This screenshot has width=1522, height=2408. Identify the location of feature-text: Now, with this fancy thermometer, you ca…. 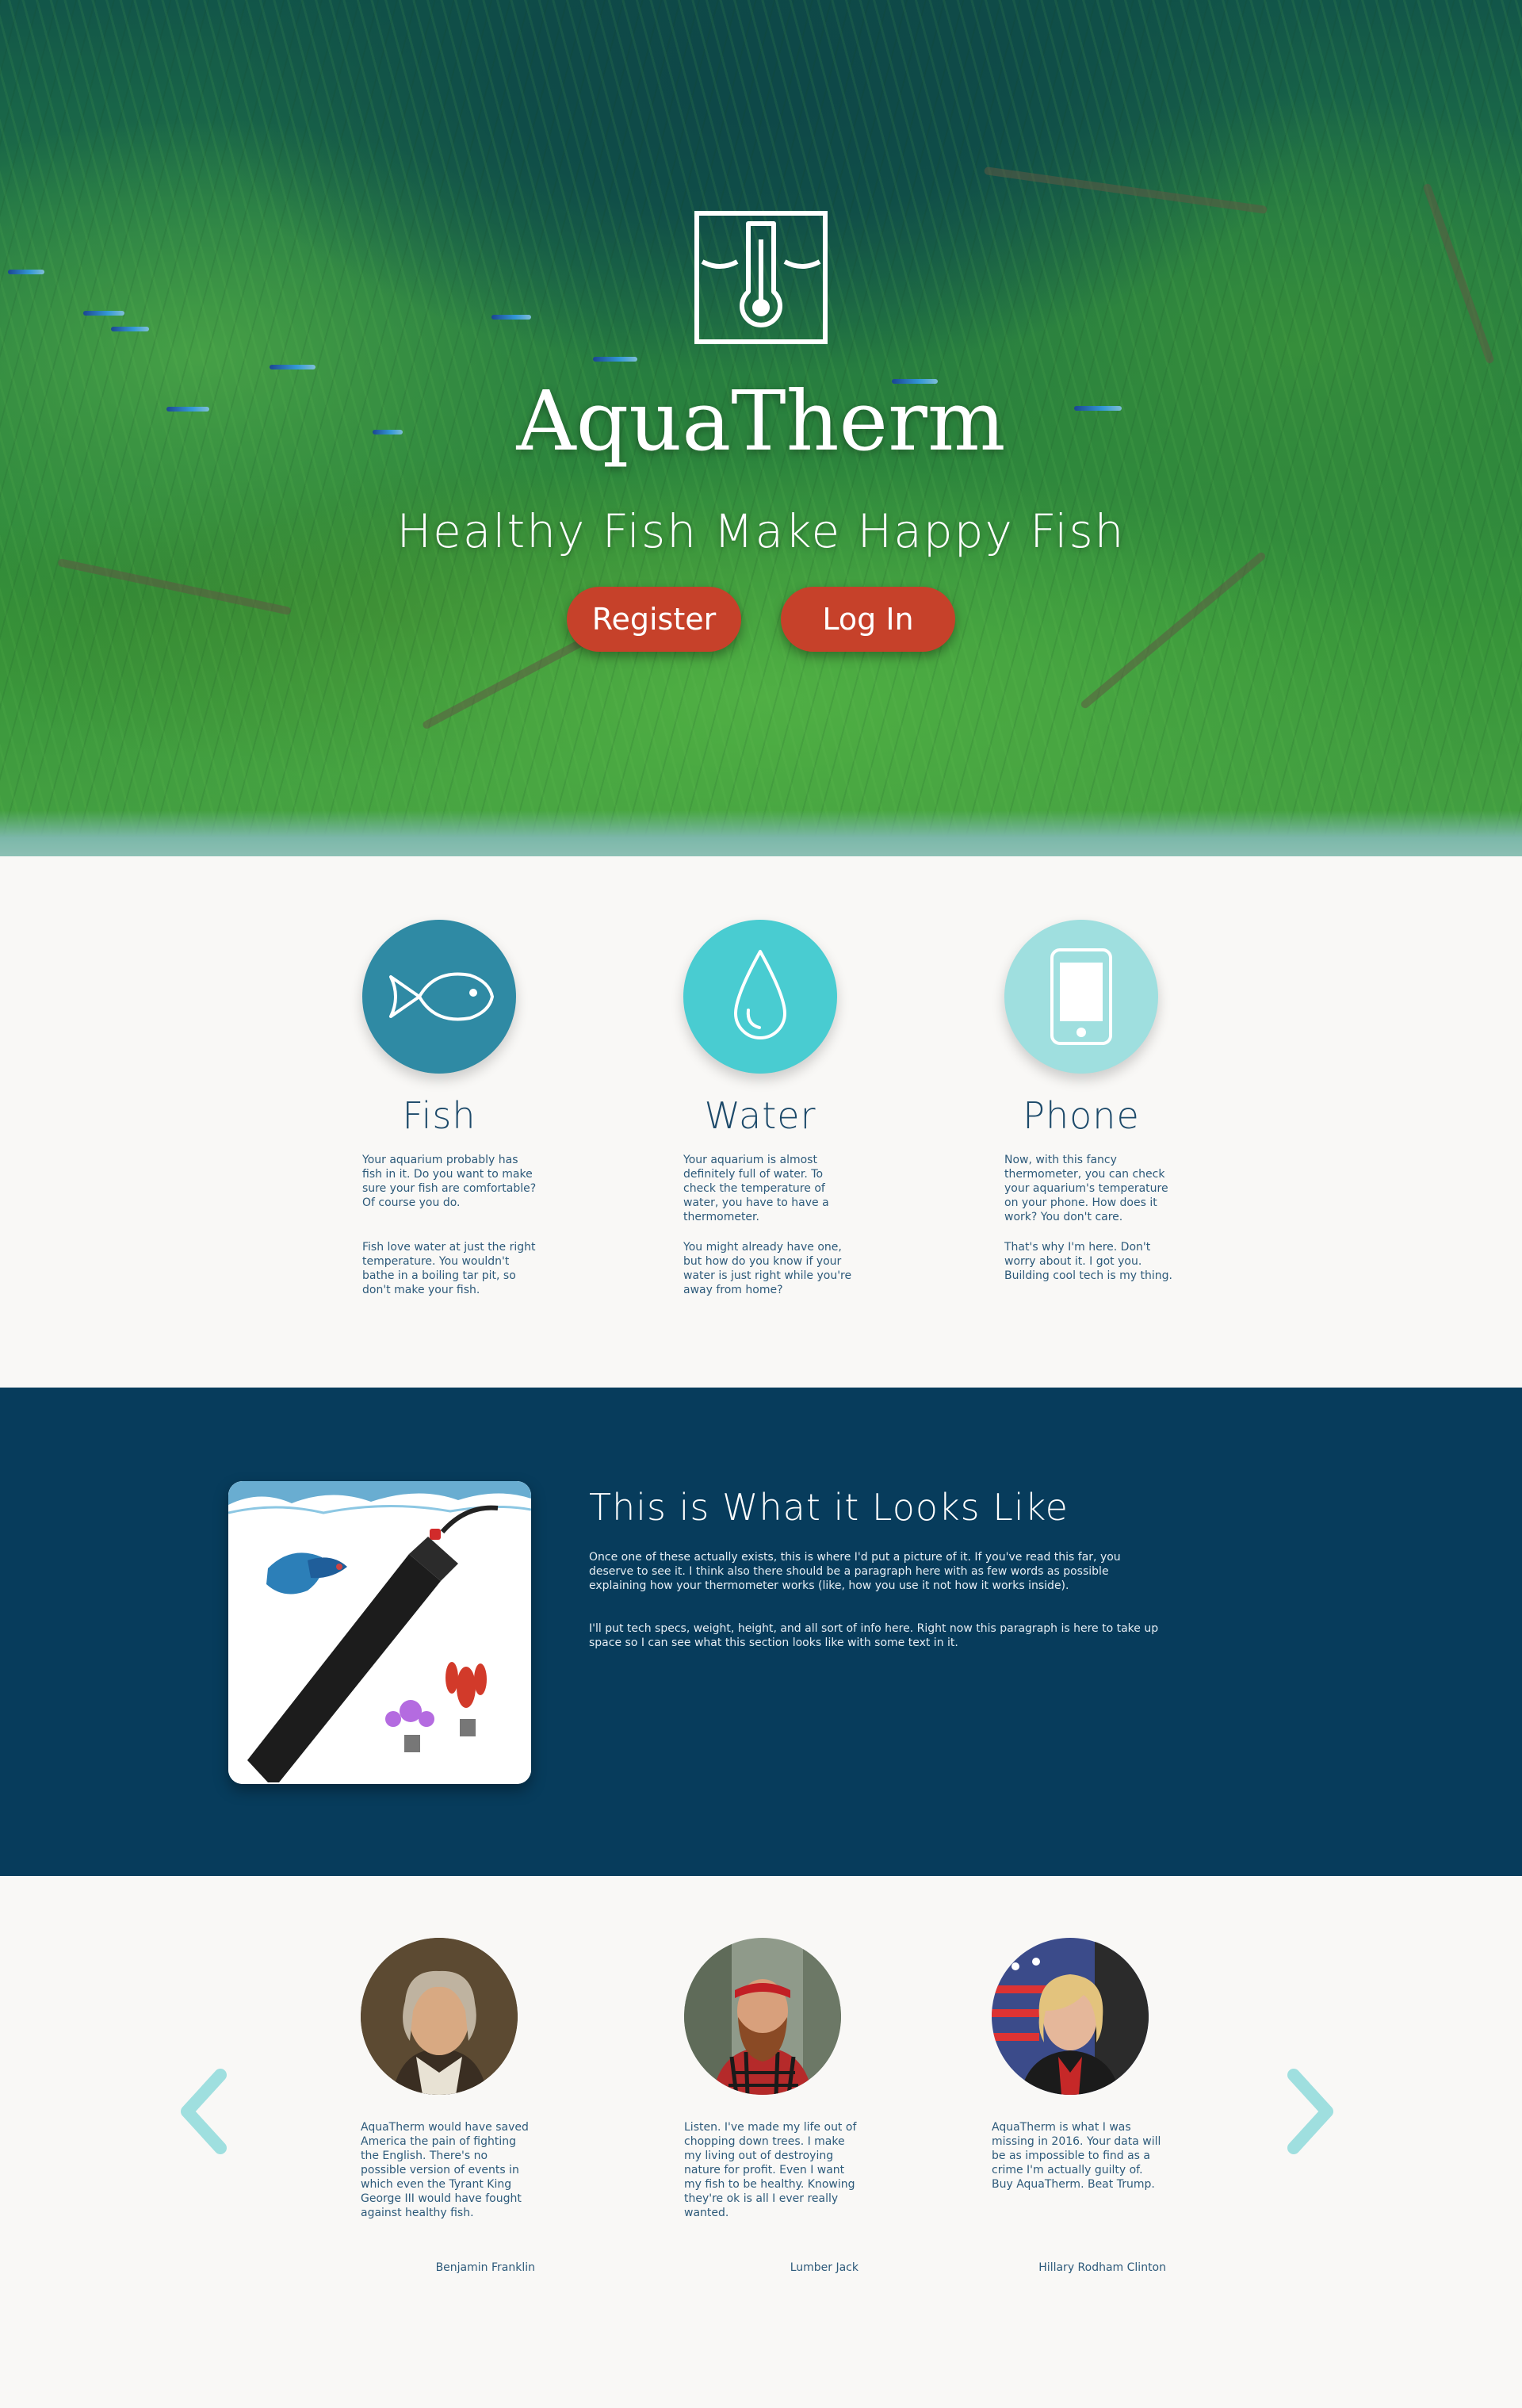
(1086, 1188).